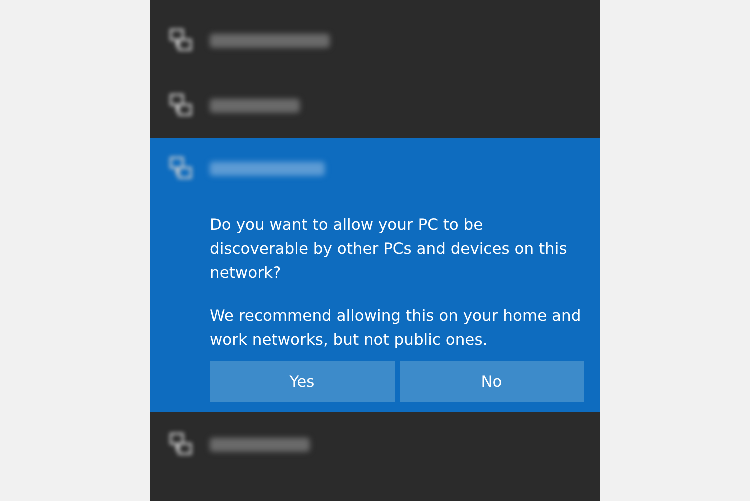  I want to click on no-button: No, so click(492, 381).